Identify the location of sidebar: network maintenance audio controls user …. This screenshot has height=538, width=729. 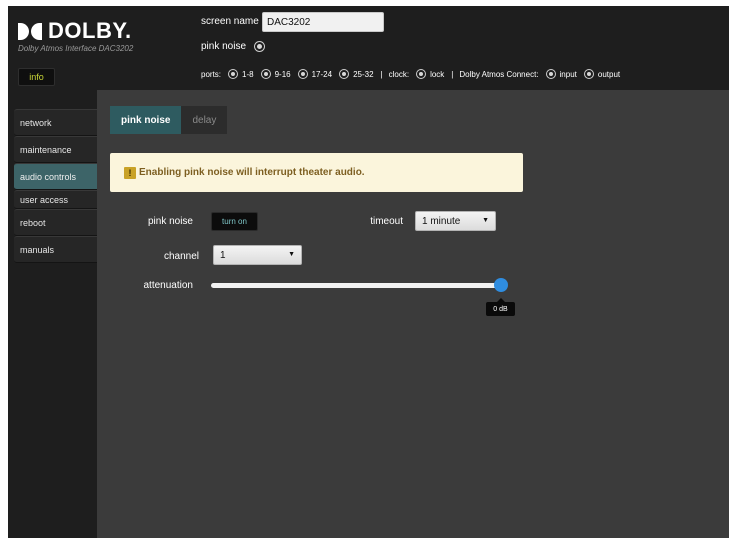
(52, 314).